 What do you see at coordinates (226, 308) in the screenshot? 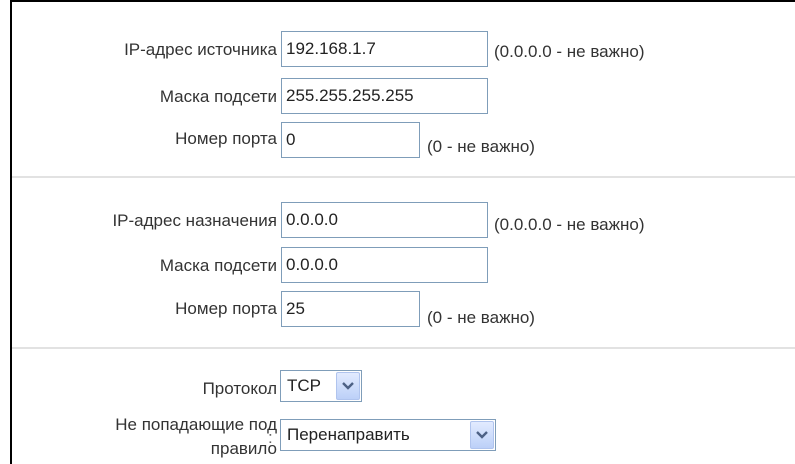
I see `destination-port-label: Номер порта` at bounding box center [226, 308].